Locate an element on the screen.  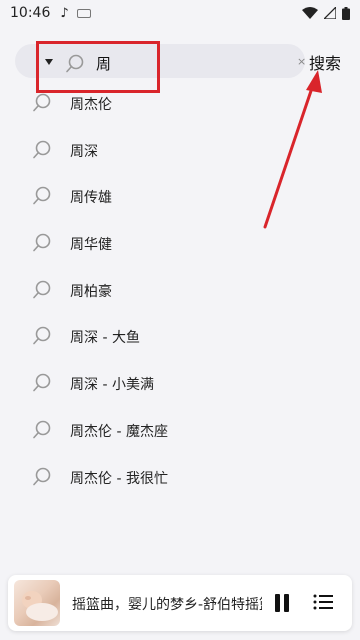
pause-bar-right is located at coordinates (286, 603).